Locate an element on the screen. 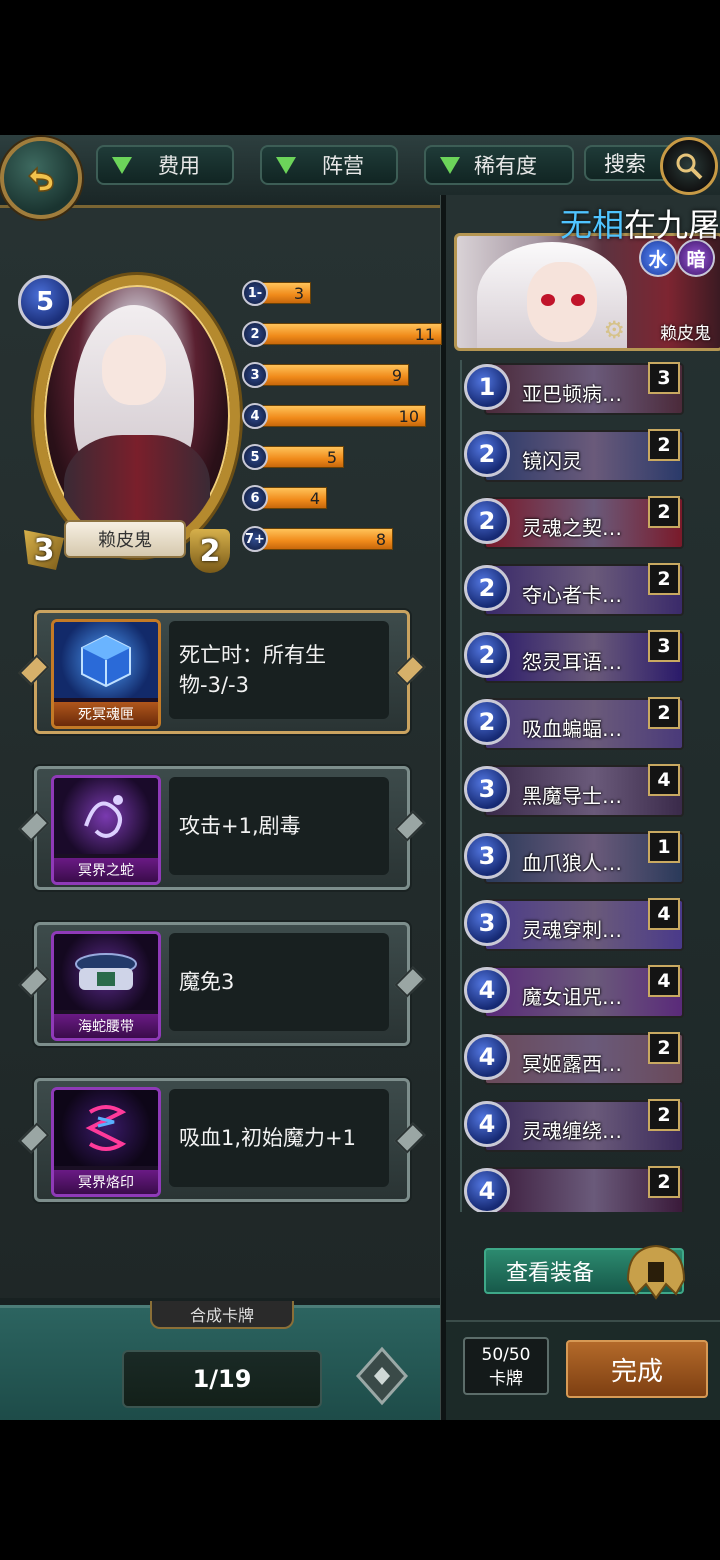 Image resolution: width=720 pixels, height=1560 pixels. deck-title-rest: 在九屠 is located at coordinates (672, 225).